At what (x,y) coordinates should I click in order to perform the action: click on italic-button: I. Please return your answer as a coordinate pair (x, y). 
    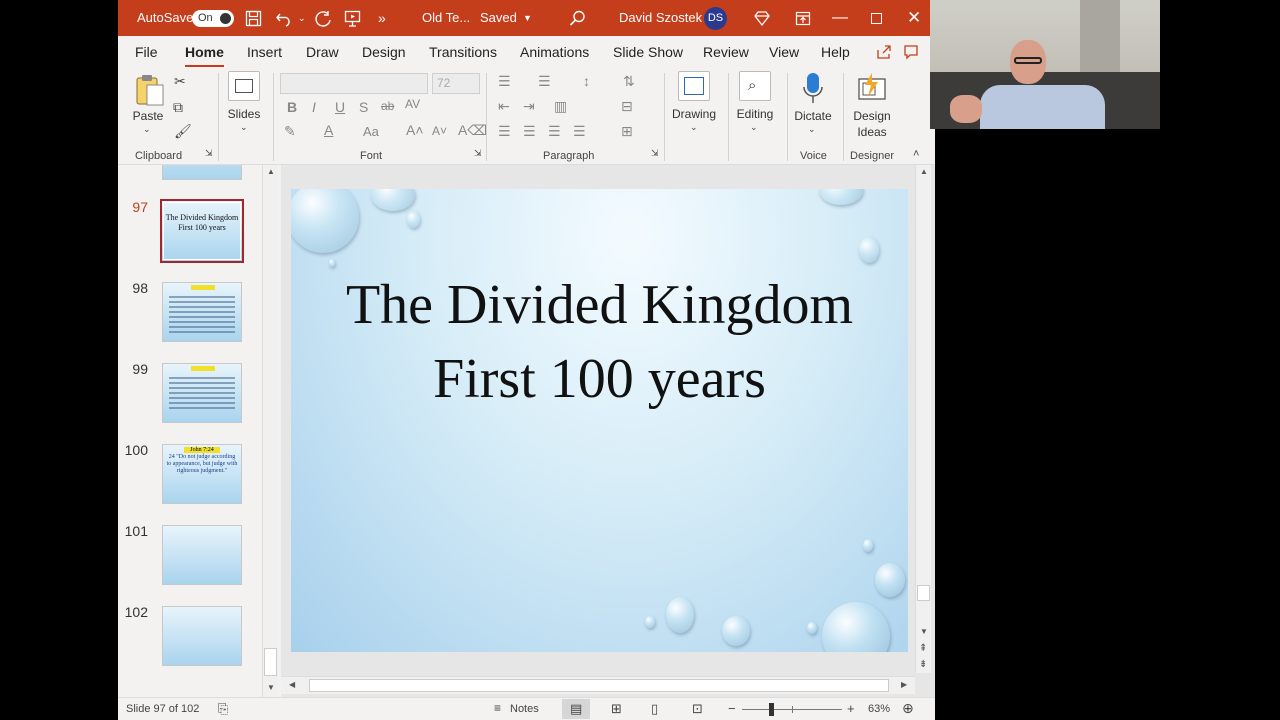
    Looking at the image, I should click on (314, 107).